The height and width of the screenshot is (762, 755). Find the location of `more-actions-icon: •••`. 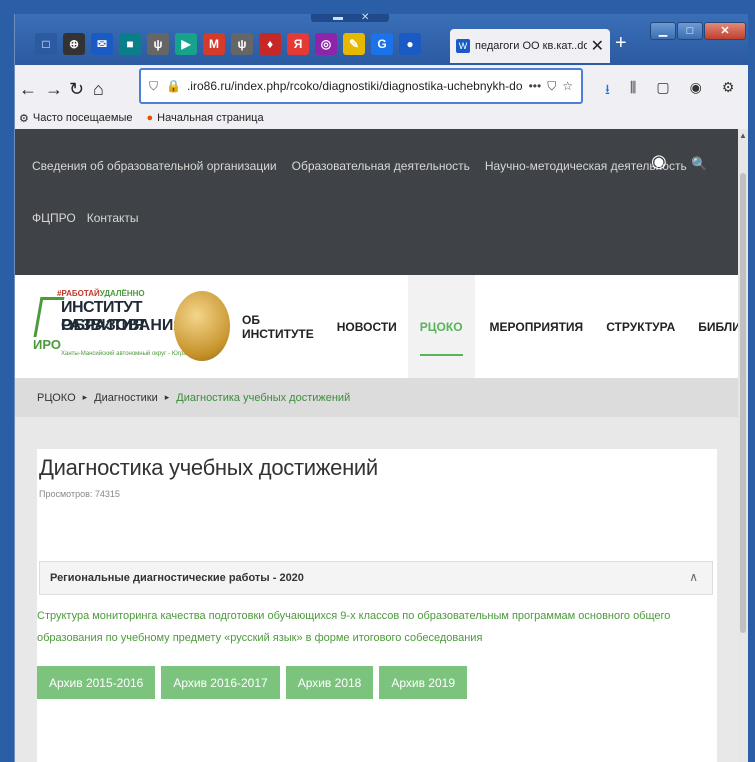

more-actions-icon: ••• is located at coordinates (535, 86).